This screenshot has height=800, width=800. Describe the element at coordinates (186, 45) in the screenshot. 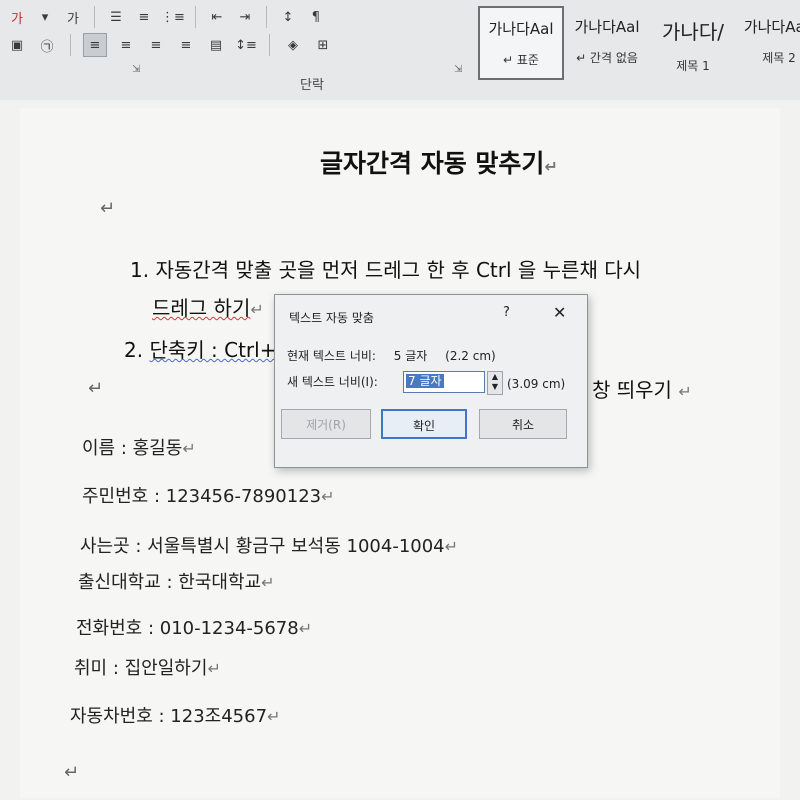

I see `justify-button: ≡` at that location.